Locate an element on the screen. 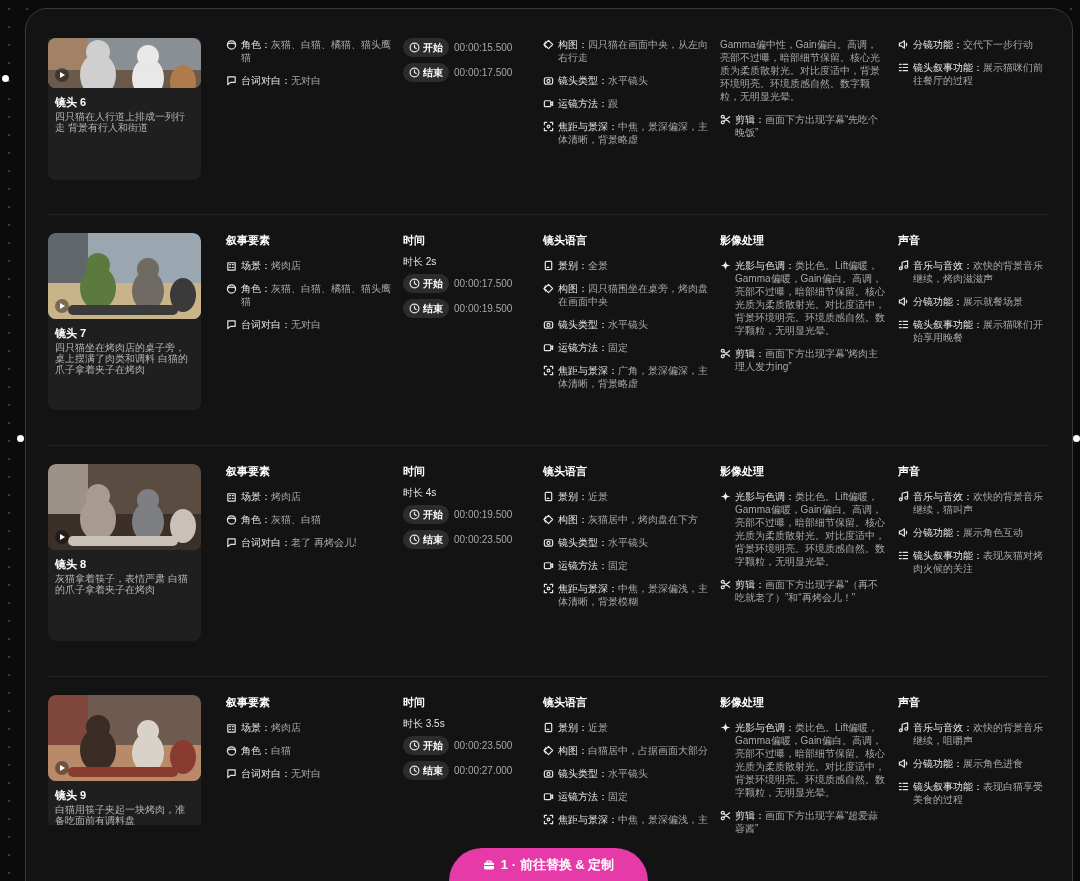 This screenshot has height=881, width=1080. camera-icon is located at coordinates (548, 542).